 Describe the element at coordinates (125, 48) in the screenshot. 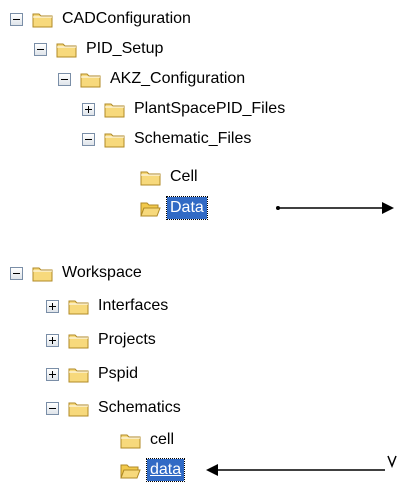

I see `tree-node-label: PID_Setup` at that location.